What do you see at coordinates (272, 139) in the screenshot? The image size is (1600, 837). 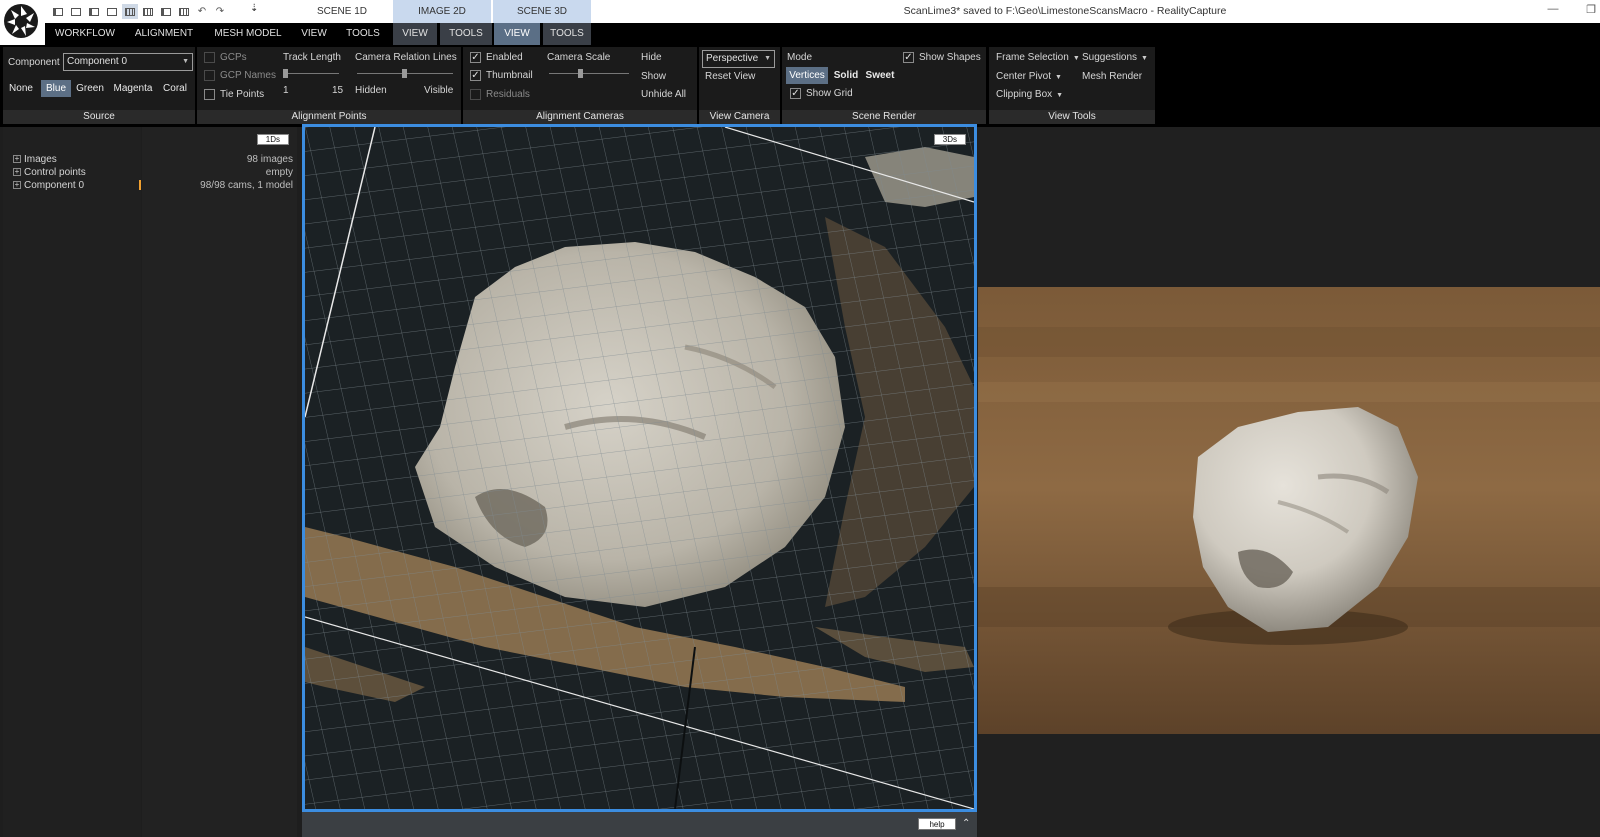 I see `view-badge-1ds: 1Ds` at bounding box center [272, 139].